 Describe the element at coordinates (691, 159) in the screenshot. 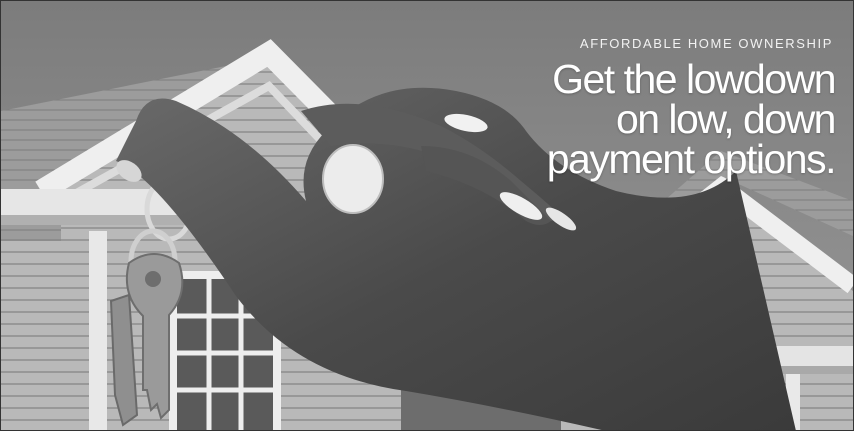

I see `headline-line-3: payment options.` at that location.